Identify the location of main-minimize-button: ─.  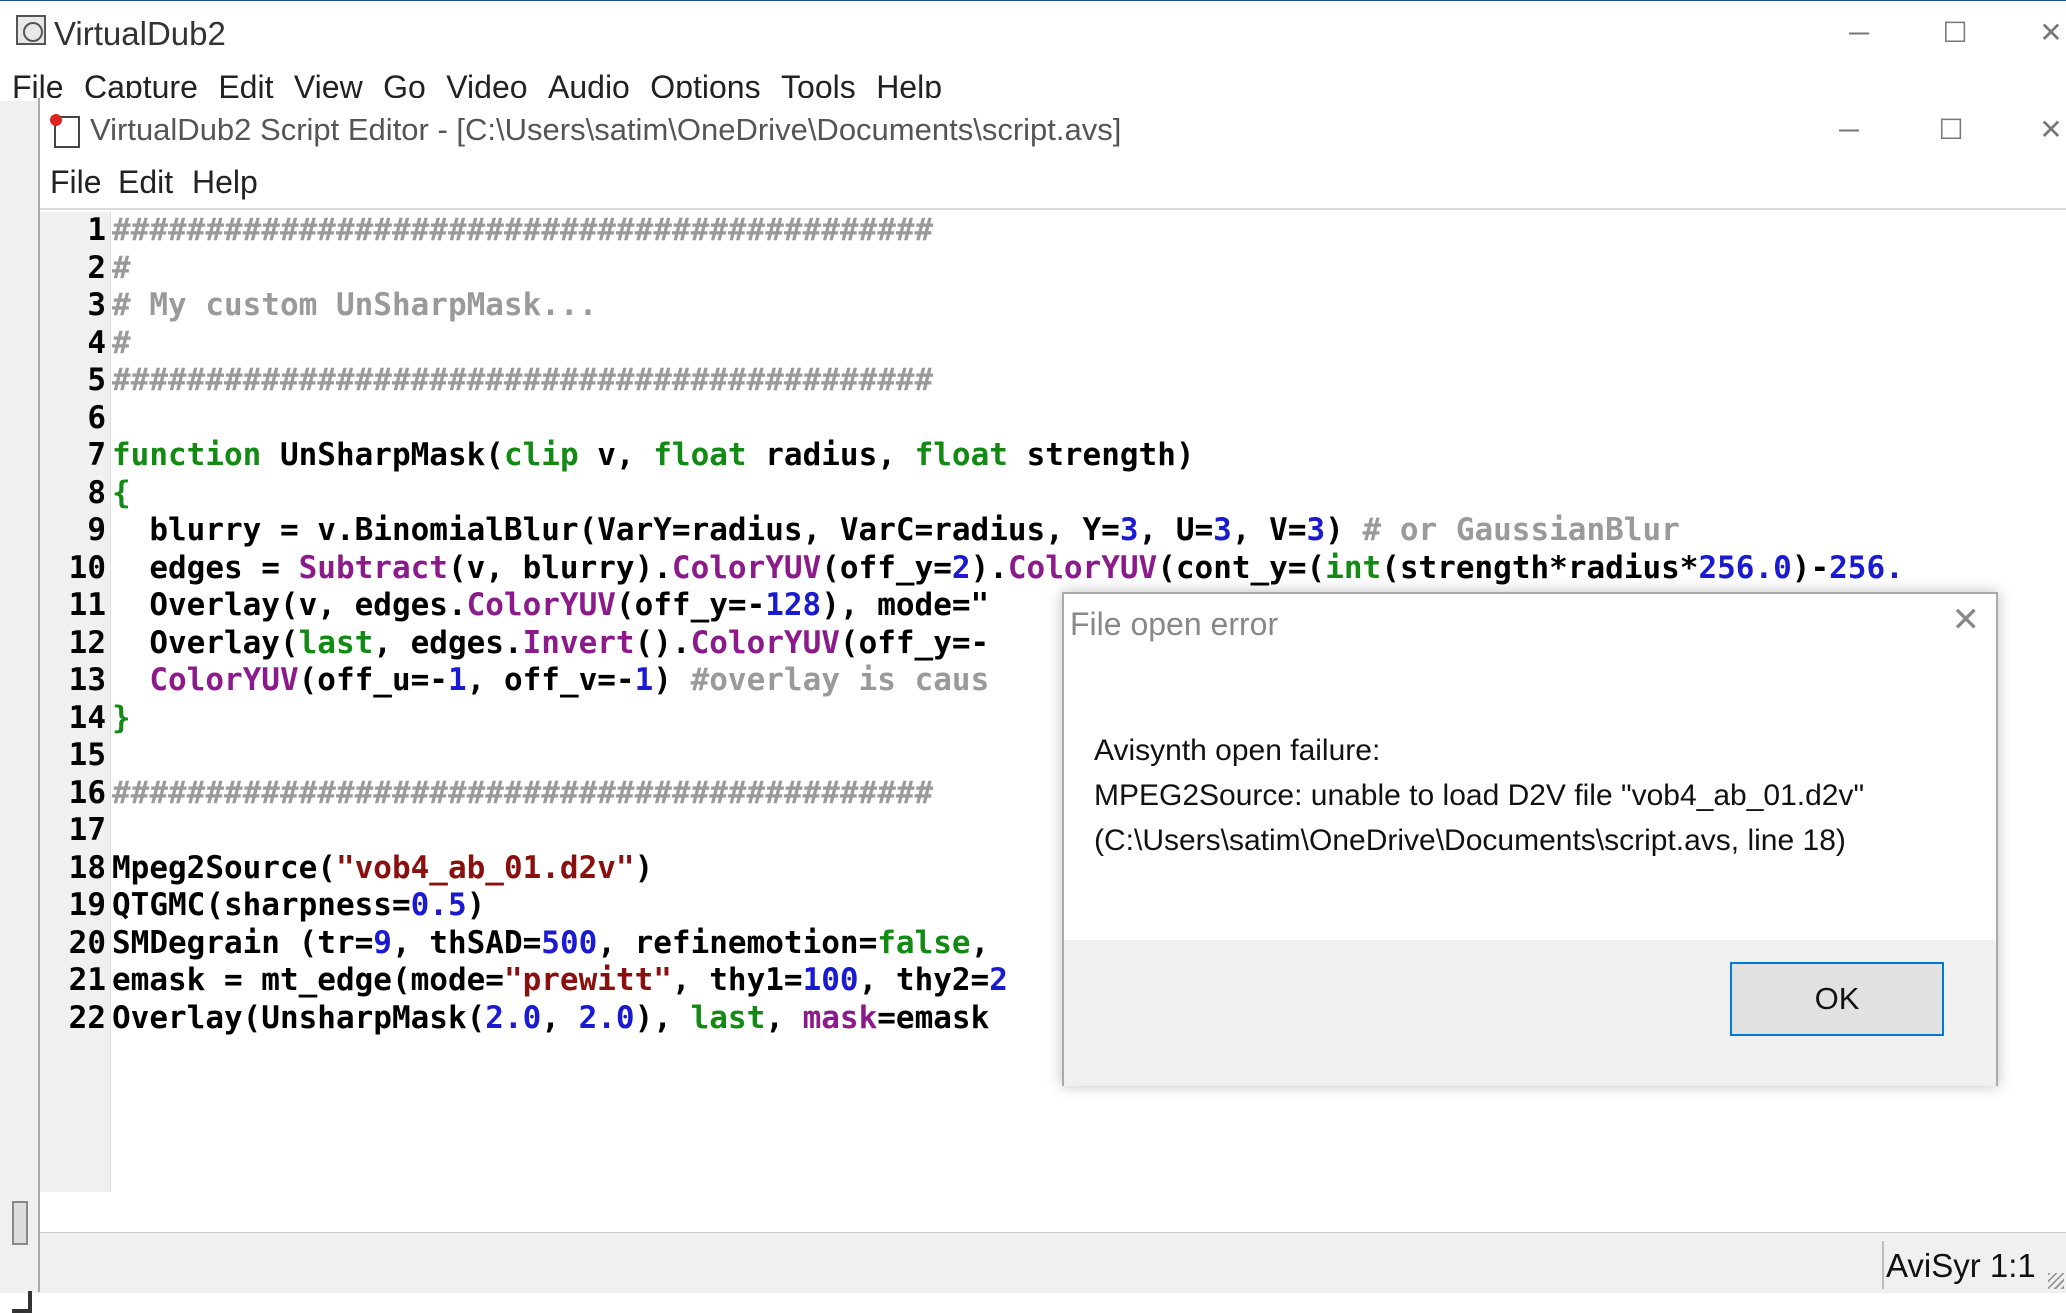
(1859, 33).